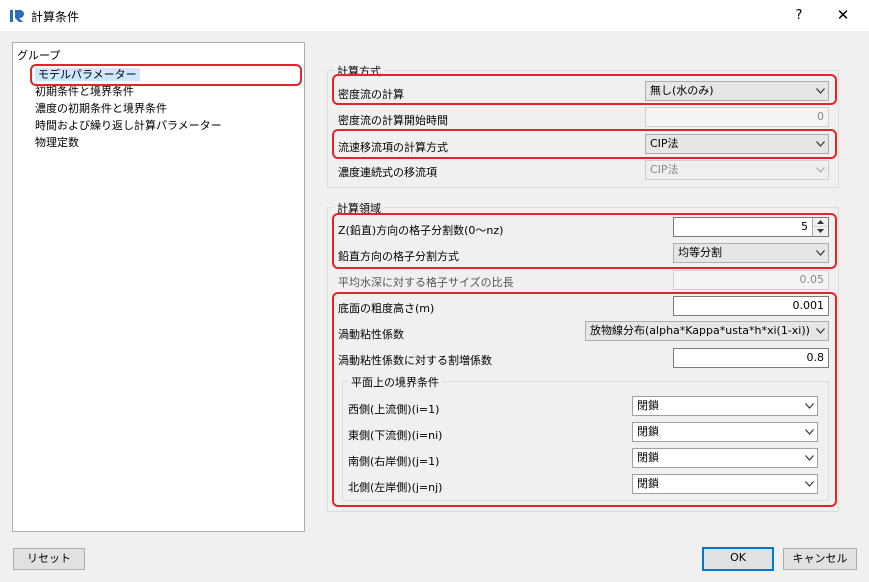 The height and width of the screenshot is (582, 869). I want to click on roughness-input: 0.001, so click(751, 306).